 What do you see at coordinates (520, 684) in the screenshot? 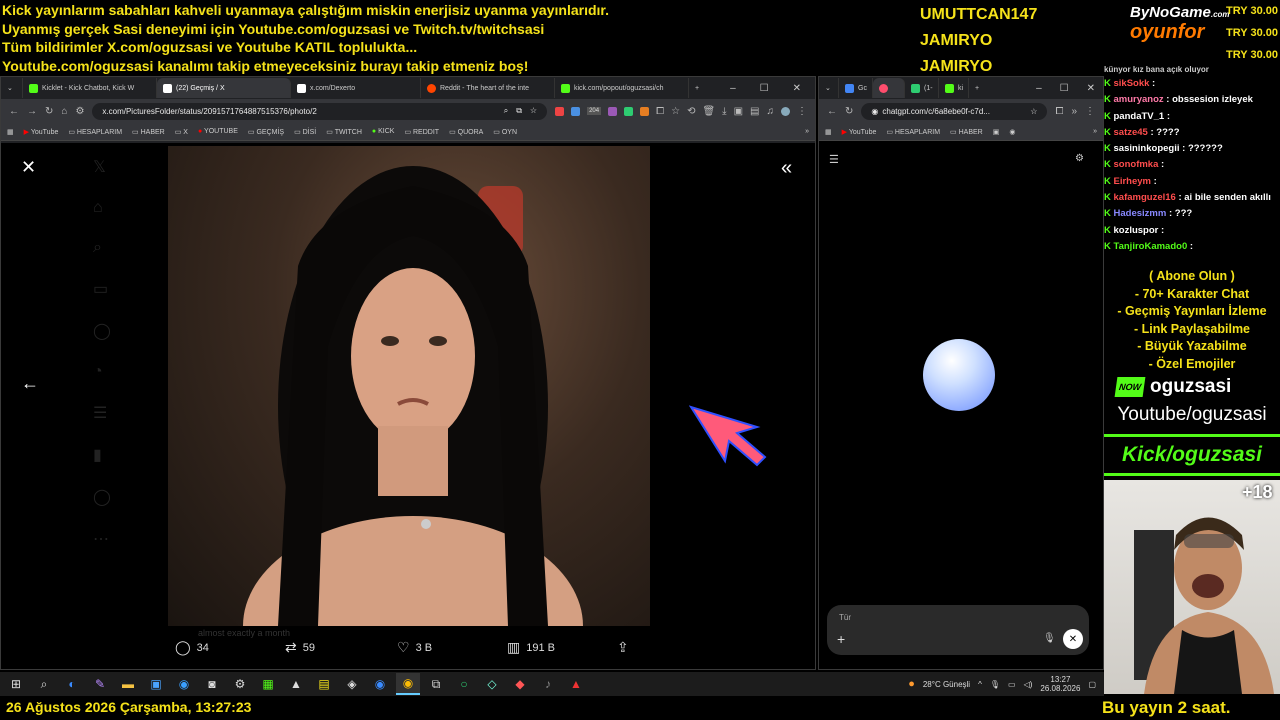
I see `brave-icon: ◆` at bounding box center [520, 684].